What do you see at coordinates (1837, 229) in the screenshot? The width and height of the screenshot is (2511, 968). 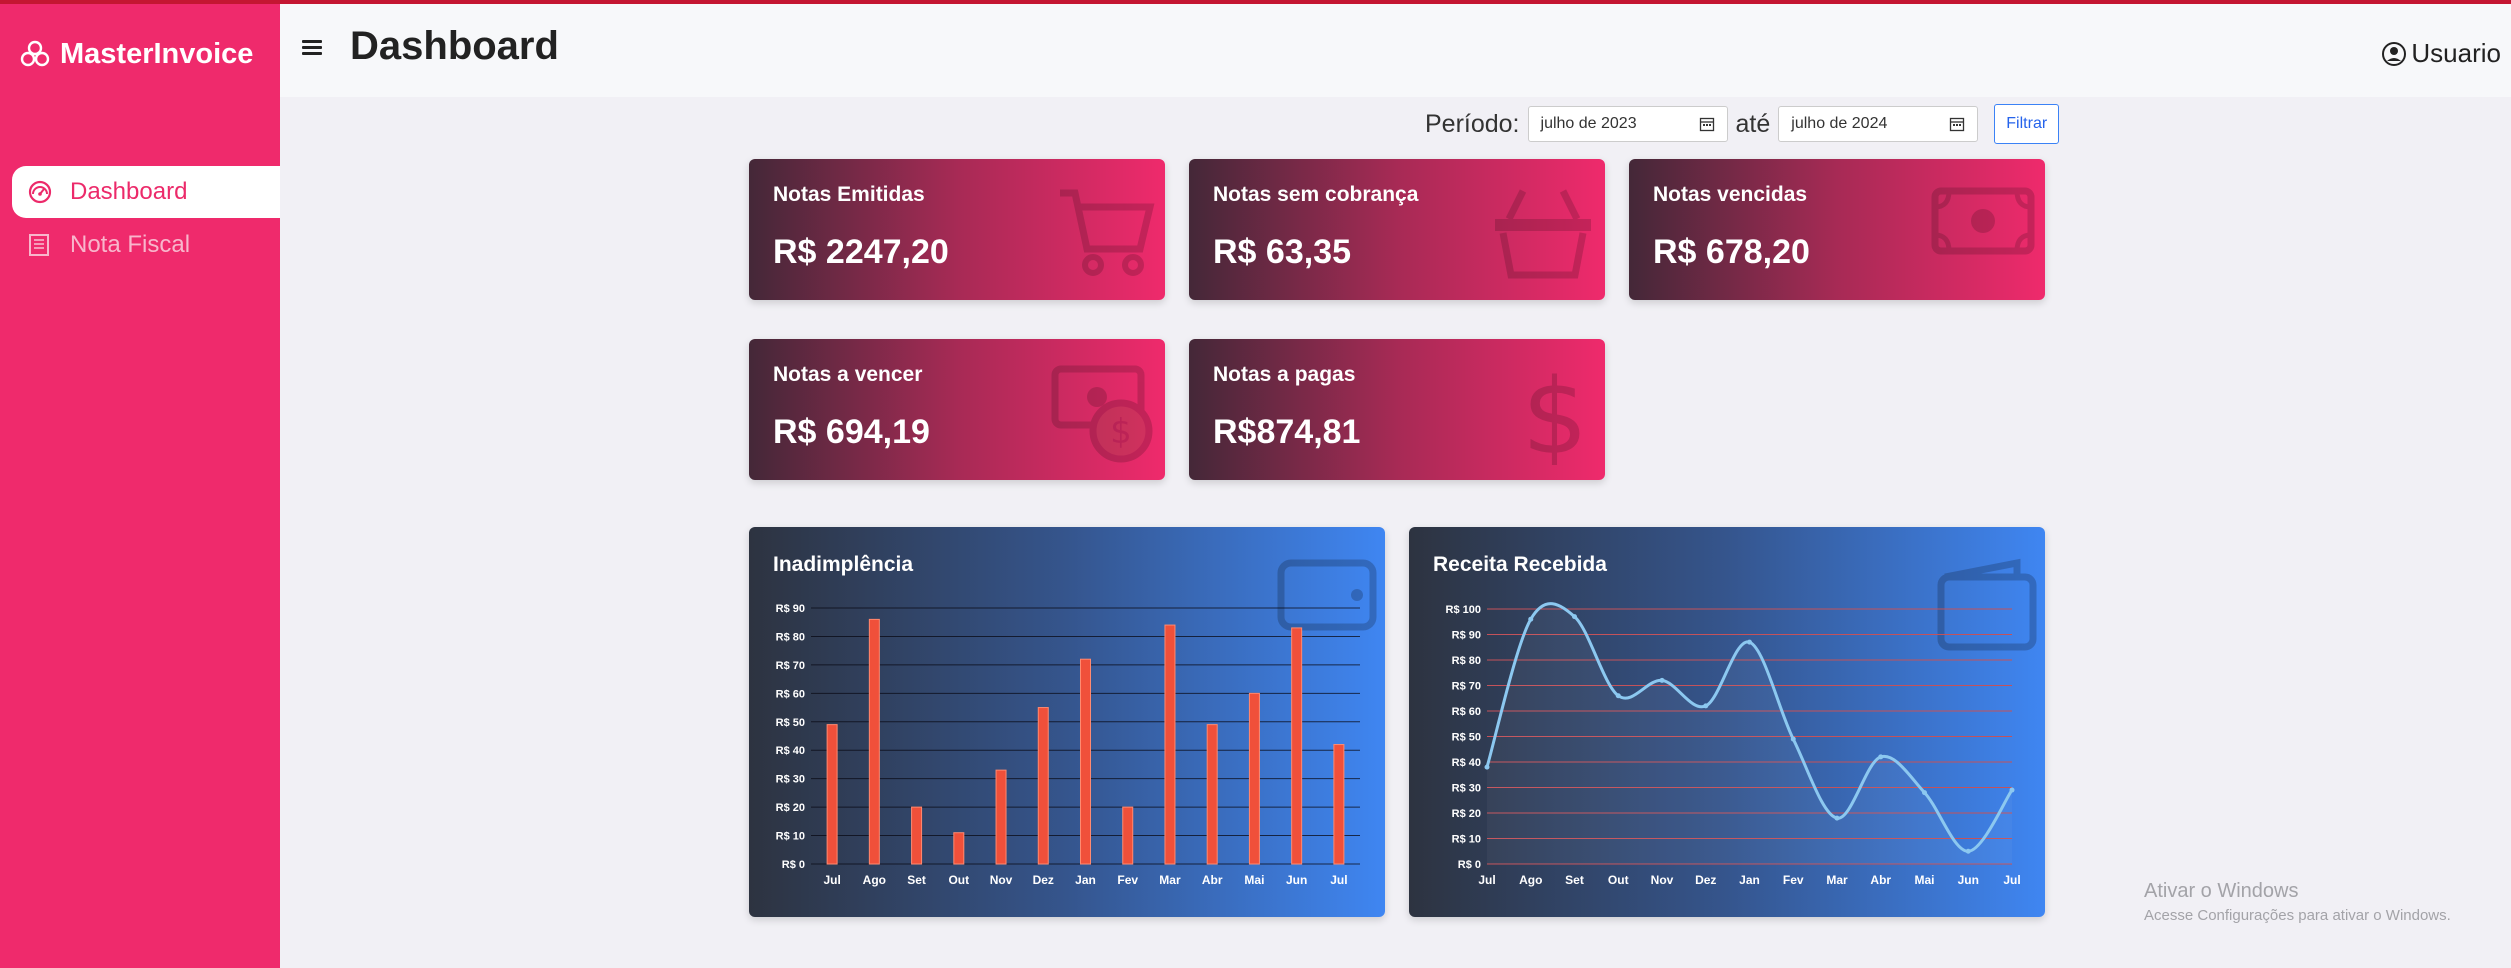 I see `card-notas-vencidas: Notas vencidas R$ 678,20` at bounding box center [1837, 229].